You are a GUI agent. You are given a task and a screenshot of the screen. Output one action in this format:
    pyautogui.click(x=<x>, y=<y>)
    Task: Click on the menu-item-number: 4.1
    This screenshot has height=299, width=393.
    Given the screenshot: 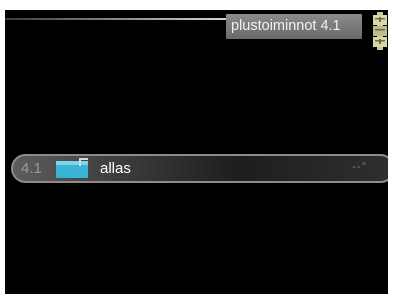 What is the action you would take?
    pyautogui.click(x=31, y=168)
    